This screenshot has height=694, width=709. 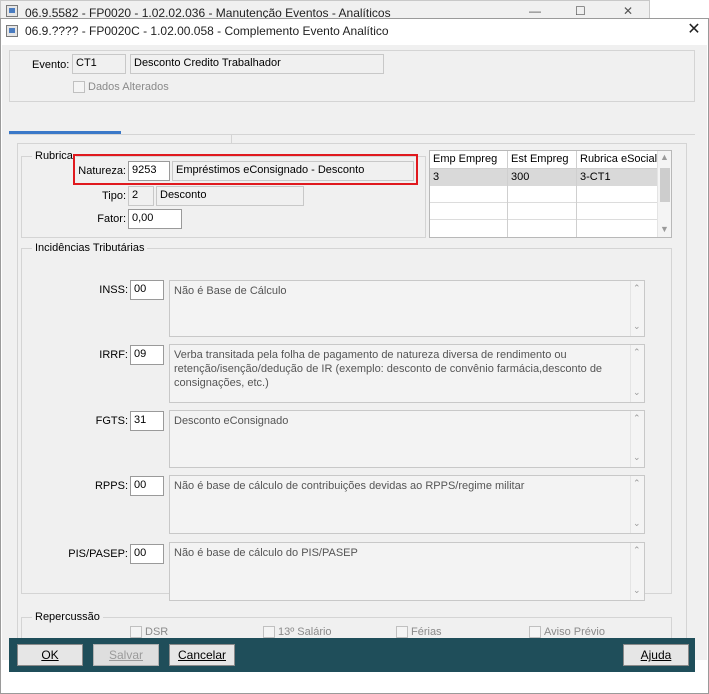 I want to click on app-window-icon, so click(x=12, y=11).